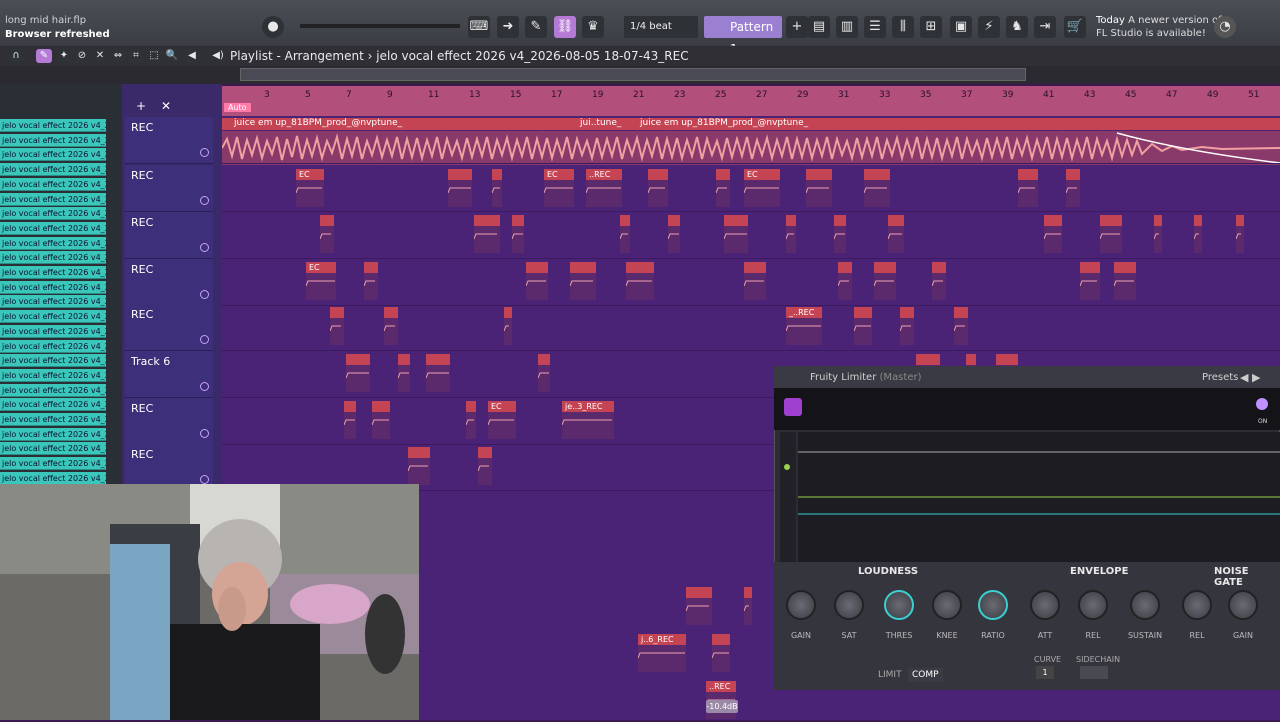  What do you see at coordinates (192, 56) in the screenshot?
I see `playback-icon: ◀` at bounding box center [192, 56].